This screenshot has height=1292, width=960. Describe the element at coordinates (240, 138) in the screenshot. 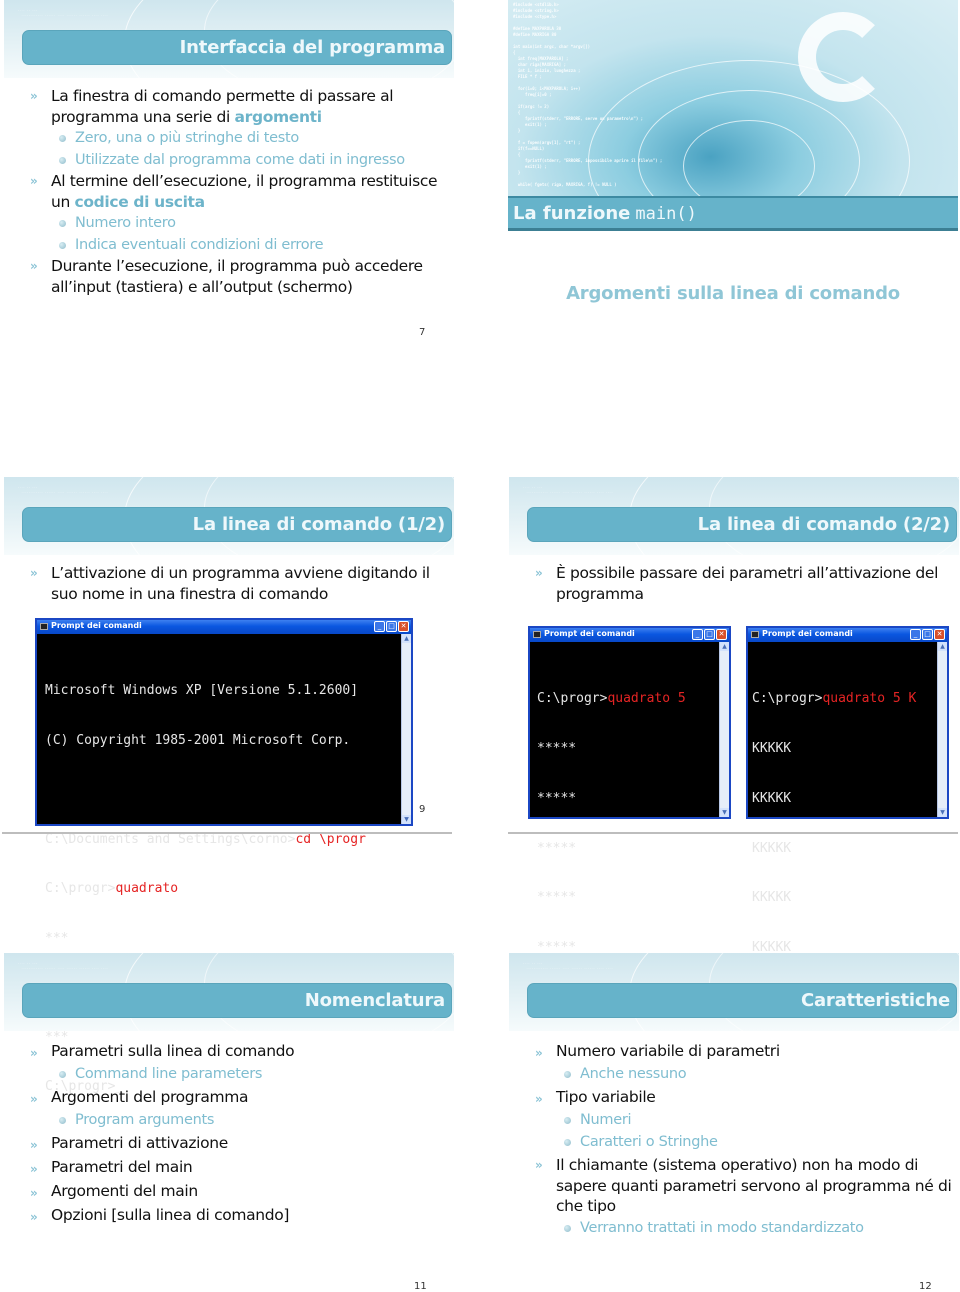

I see `sub-bullet-item: Zero, una o più stringhe di testo` at that location.